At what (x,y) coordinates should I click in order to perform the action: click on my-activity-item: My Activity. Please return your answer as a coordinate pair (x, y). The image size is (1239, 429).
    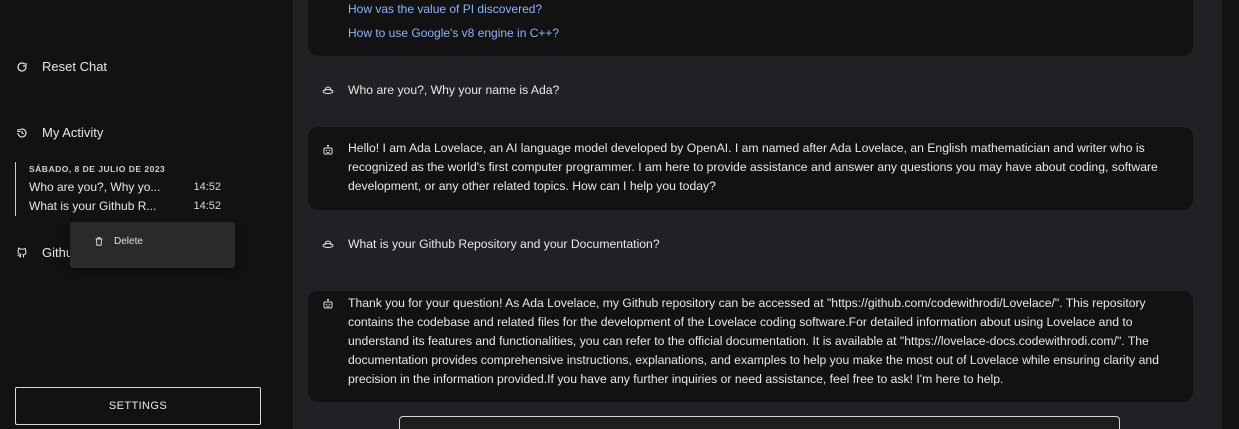
    Looking at the image, I should click on (59, 132).